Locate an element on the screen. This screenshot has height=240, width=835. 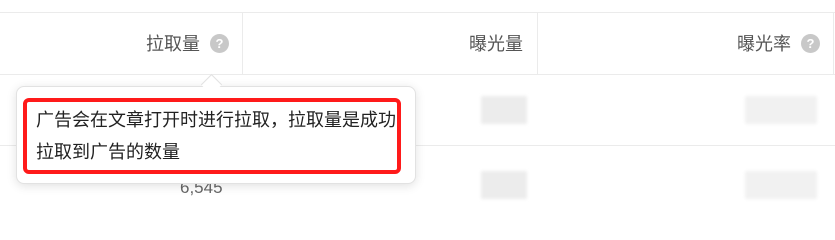
column-divider is located at coordinates (833, 43).